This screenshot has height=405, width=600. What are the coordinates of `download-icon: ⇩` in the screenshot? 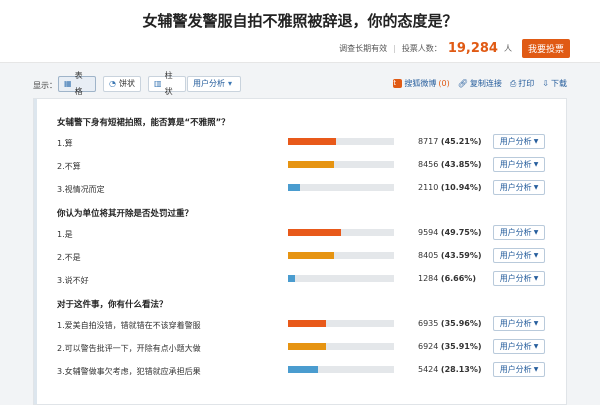 It's located at (545, 83).